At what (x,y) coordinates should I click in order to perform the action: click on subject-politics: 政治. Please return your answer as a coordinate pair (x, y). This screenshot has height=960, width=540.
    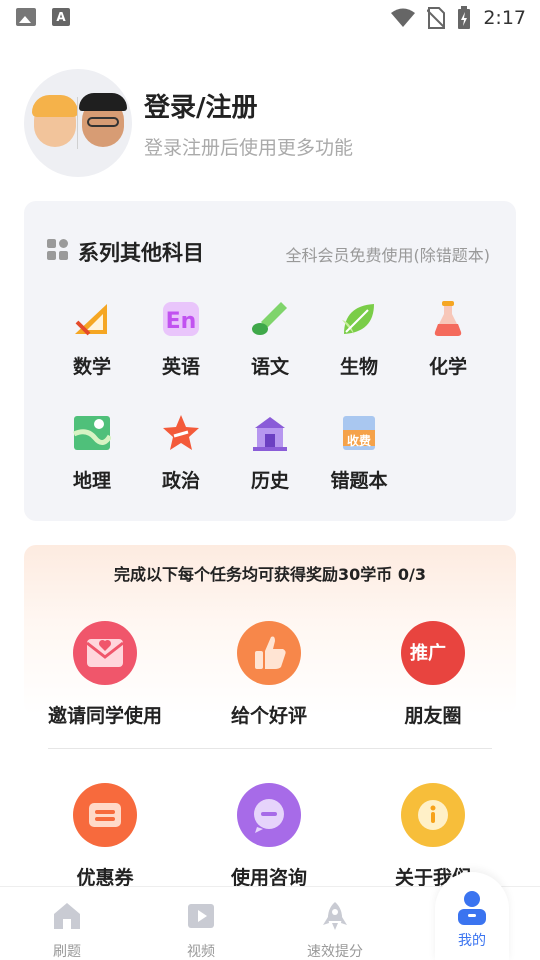
    Looking at the image, I should click on (181, 459).